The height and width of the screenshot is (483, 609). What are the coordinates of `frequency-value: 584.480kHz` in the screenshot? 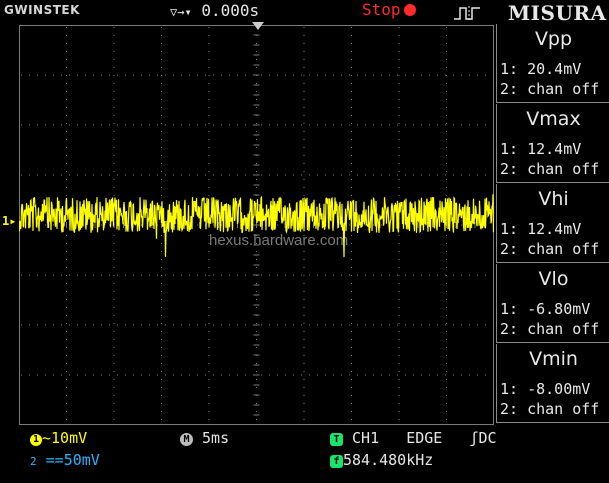 It's located at (388, 460).